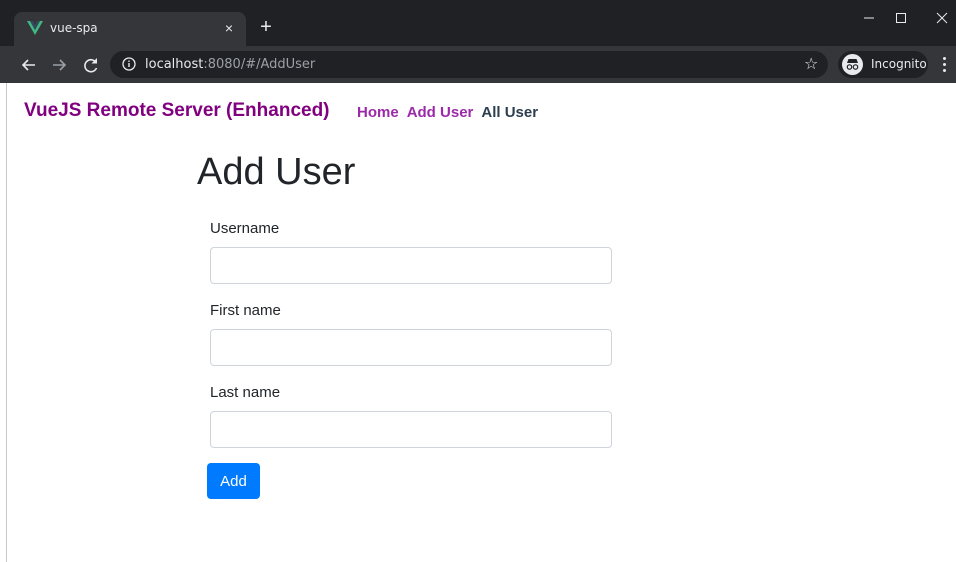 The width and height of the screenshot is (956, 562). I want to click on minimize-button, so click(869, 18).